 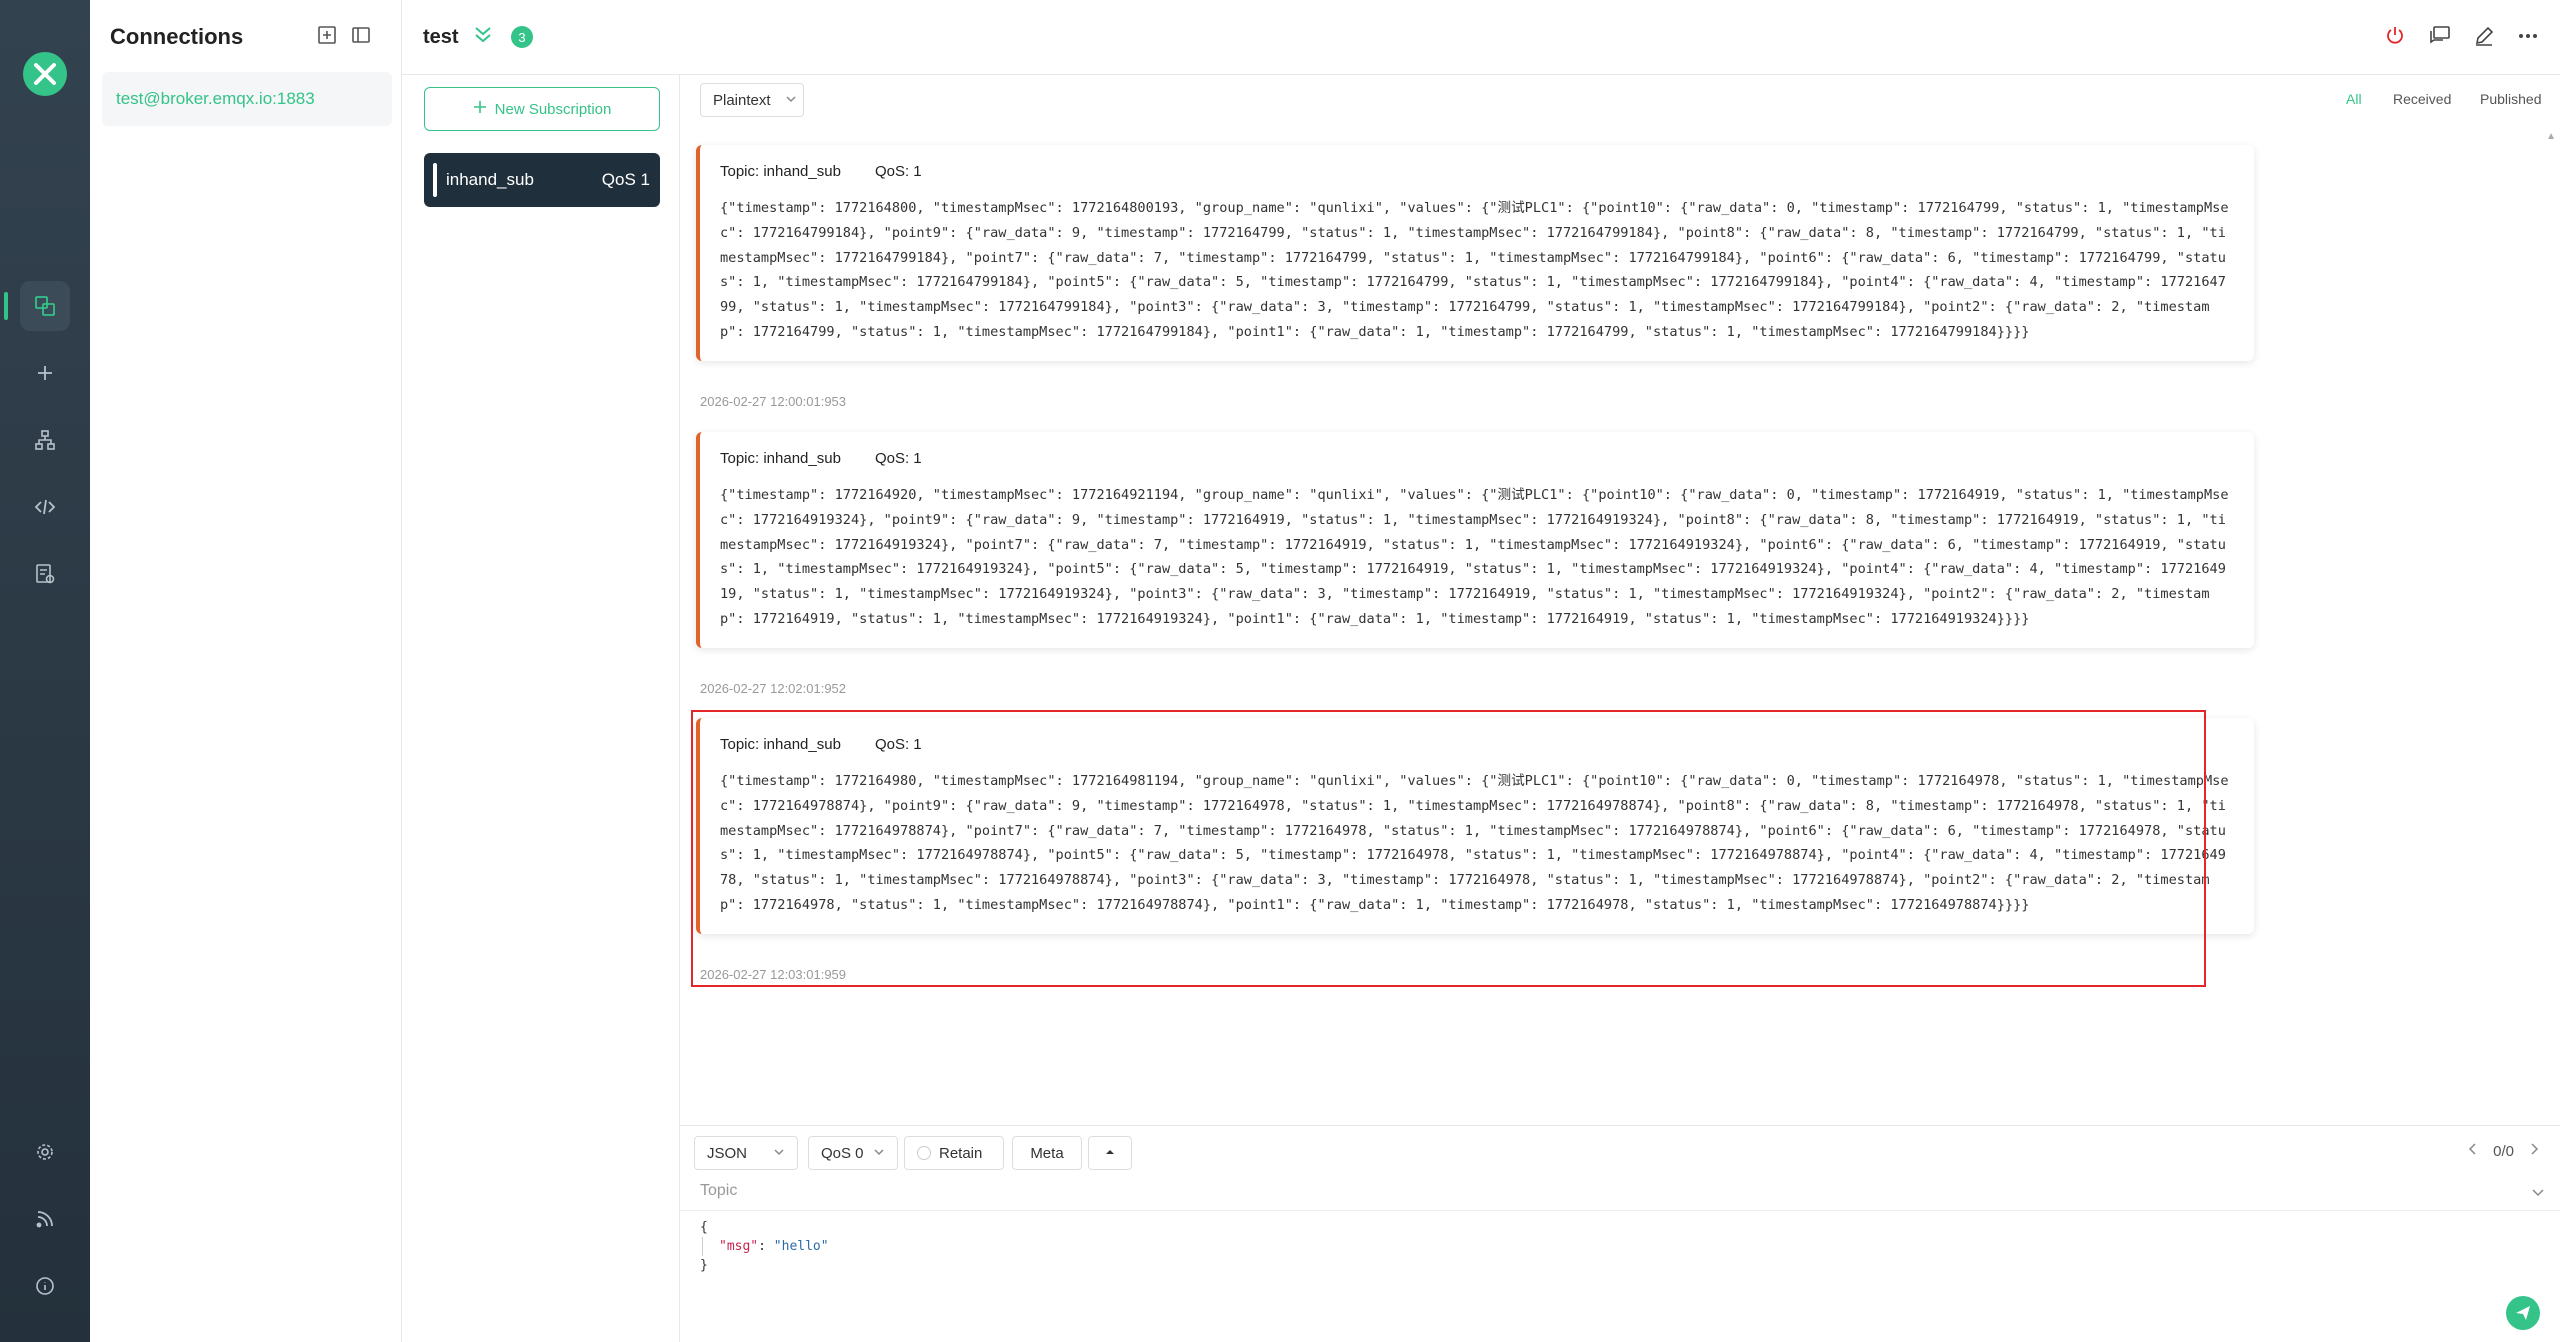 I want to click on new-subscription-label: New Subscription, so click(x=553, y=109).